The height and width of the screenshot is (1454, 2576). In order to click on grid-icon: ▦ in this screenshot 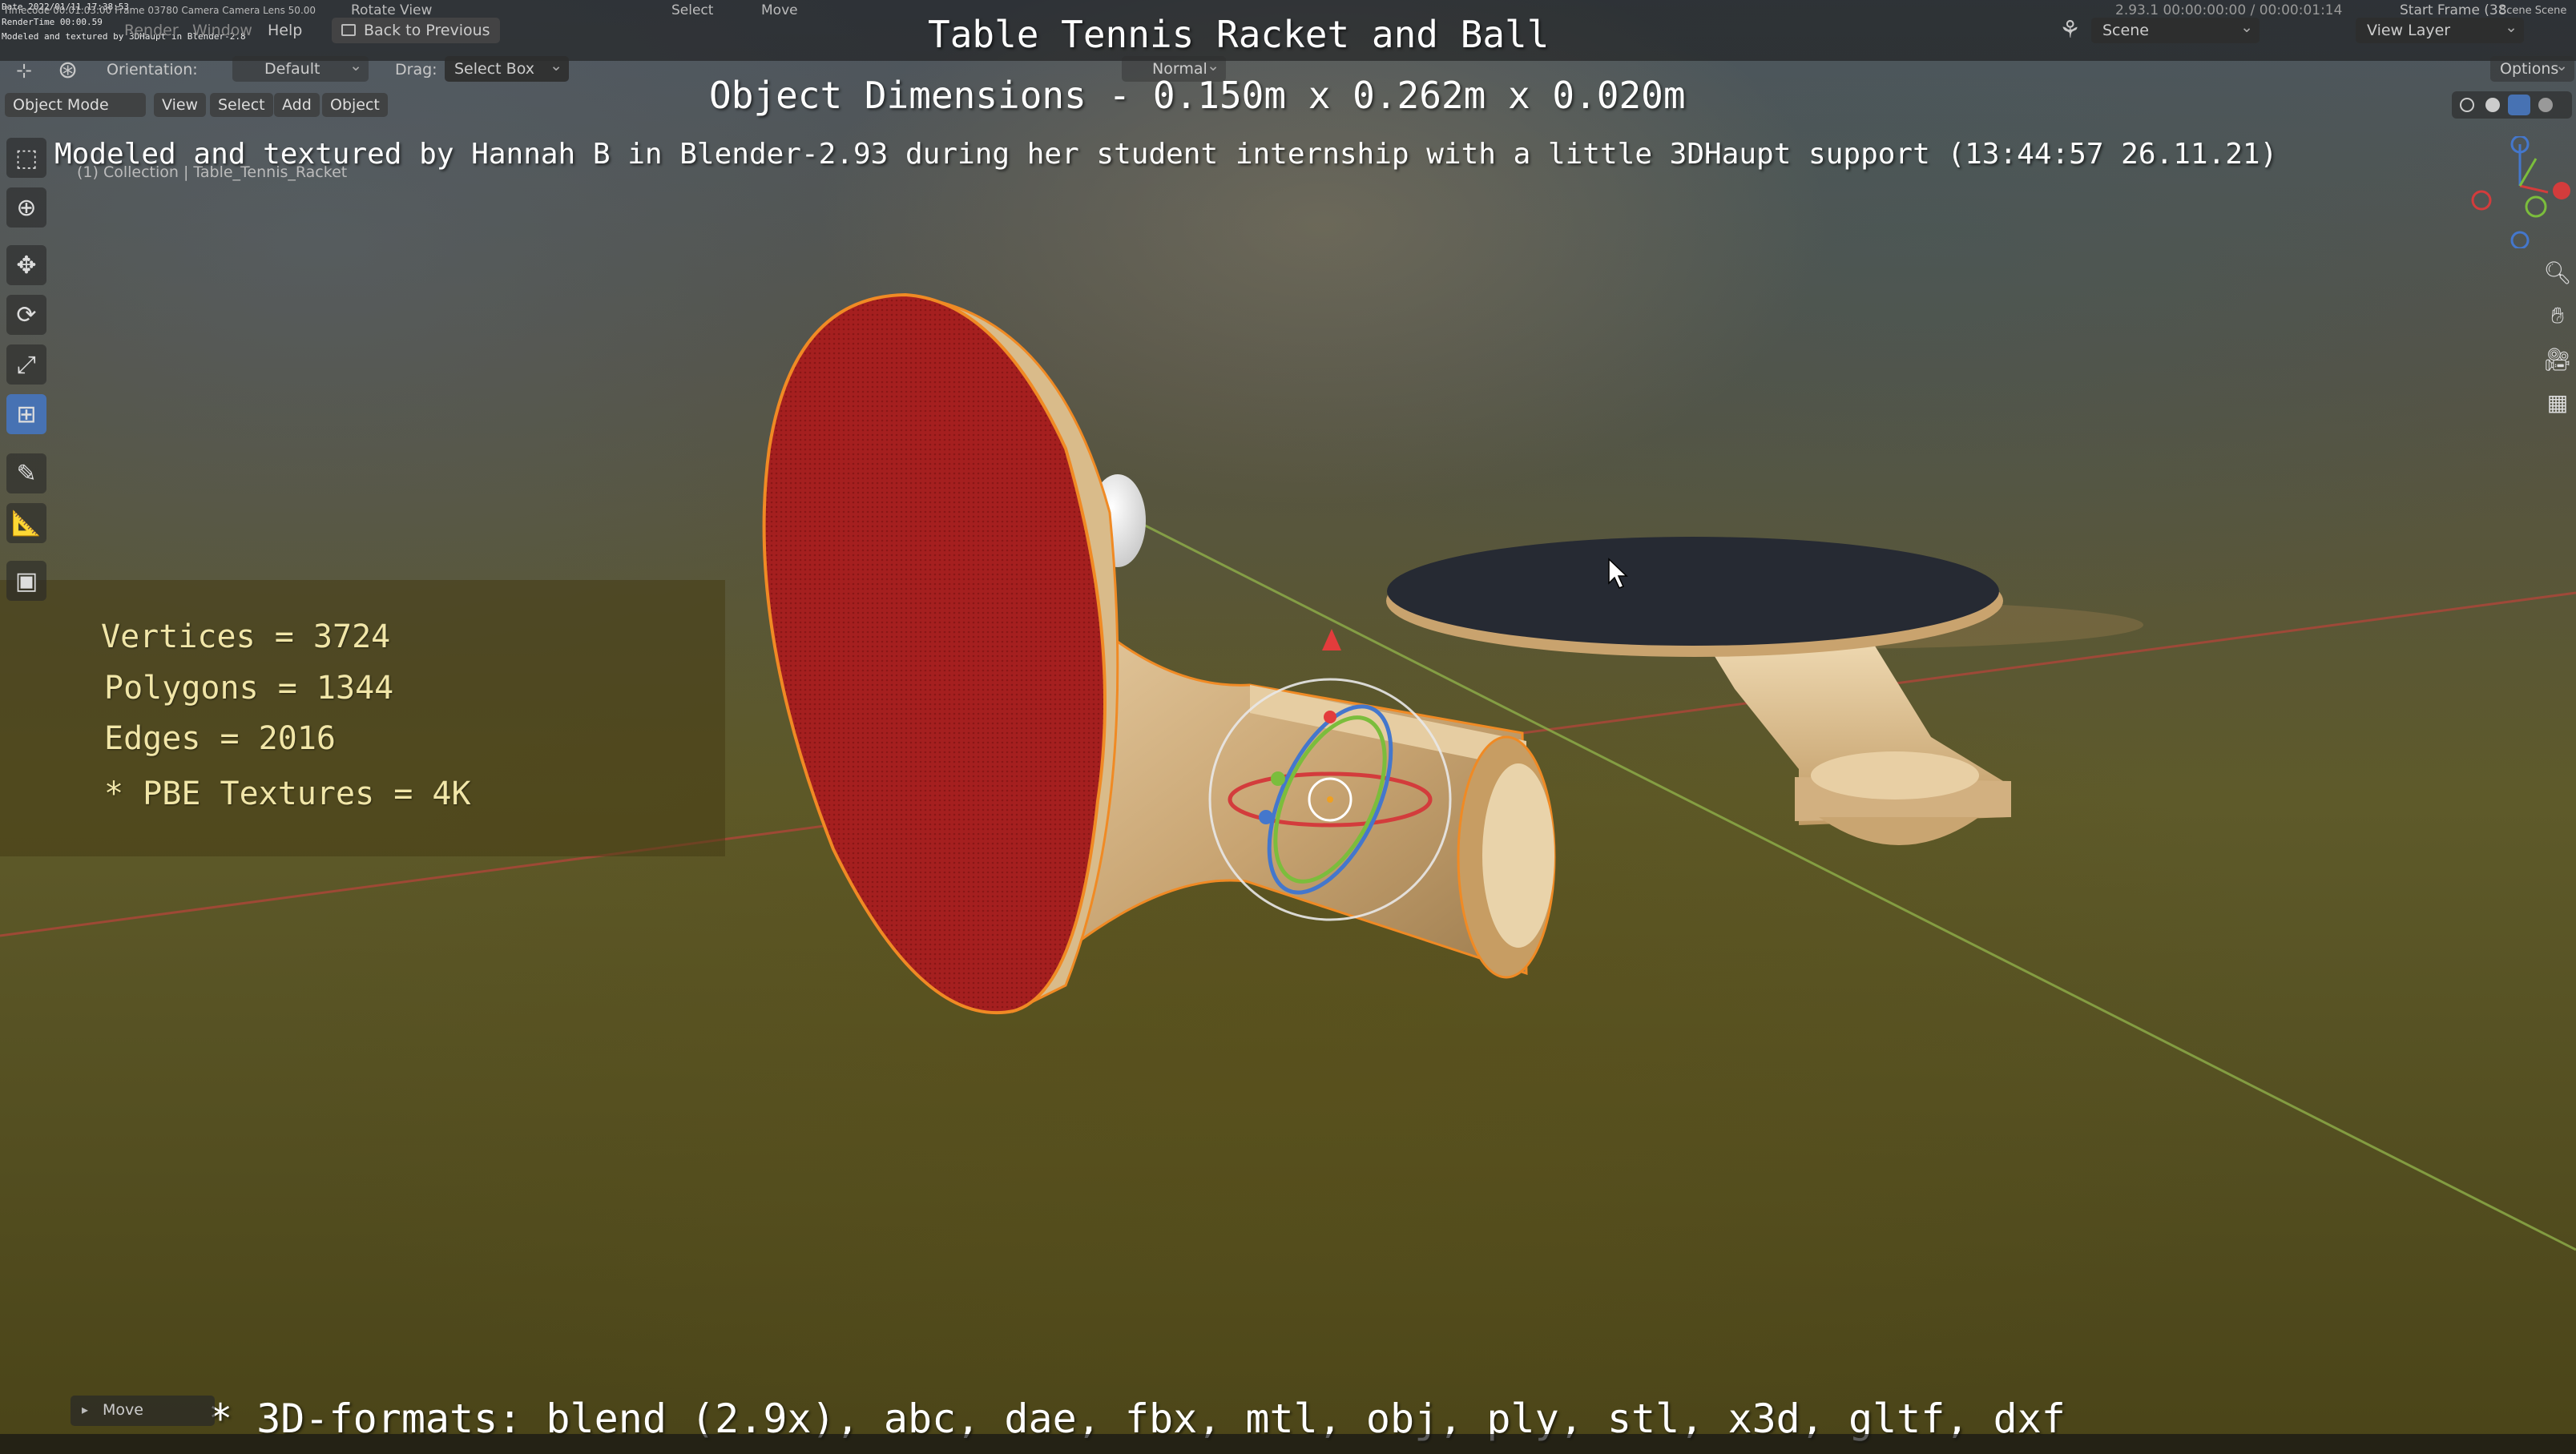, I will do `click(2558, 402)`.